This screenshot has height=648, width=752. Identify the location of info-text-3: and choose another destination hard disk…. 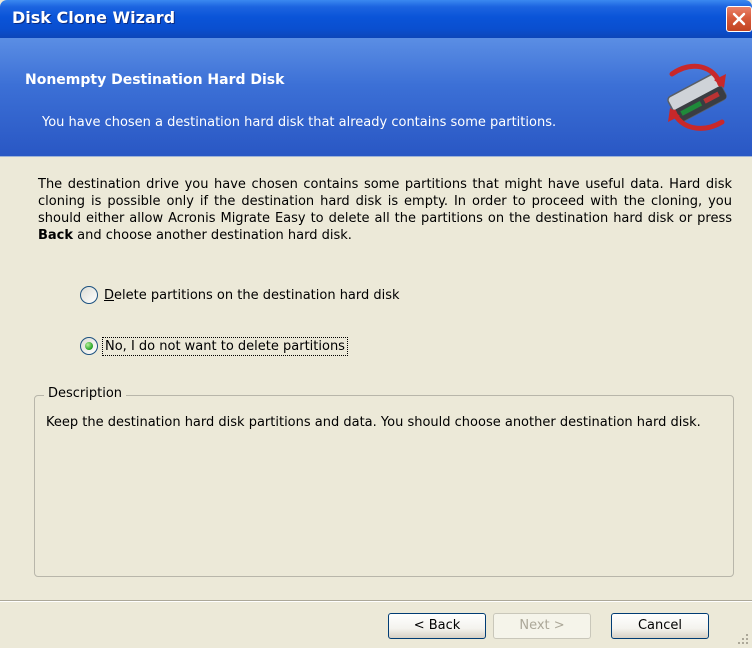
(212, 235).